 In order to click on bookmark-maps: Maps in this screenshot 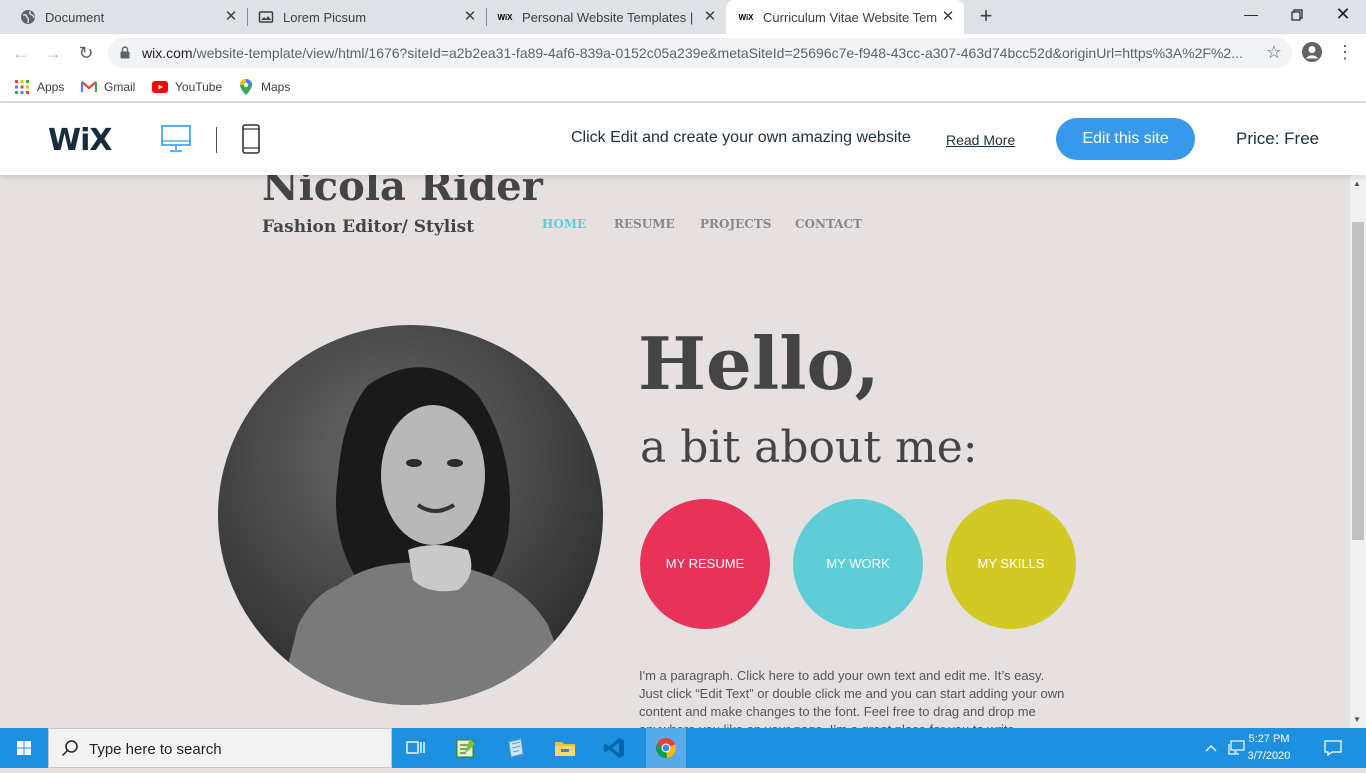, I will do `click(264, 87)`.